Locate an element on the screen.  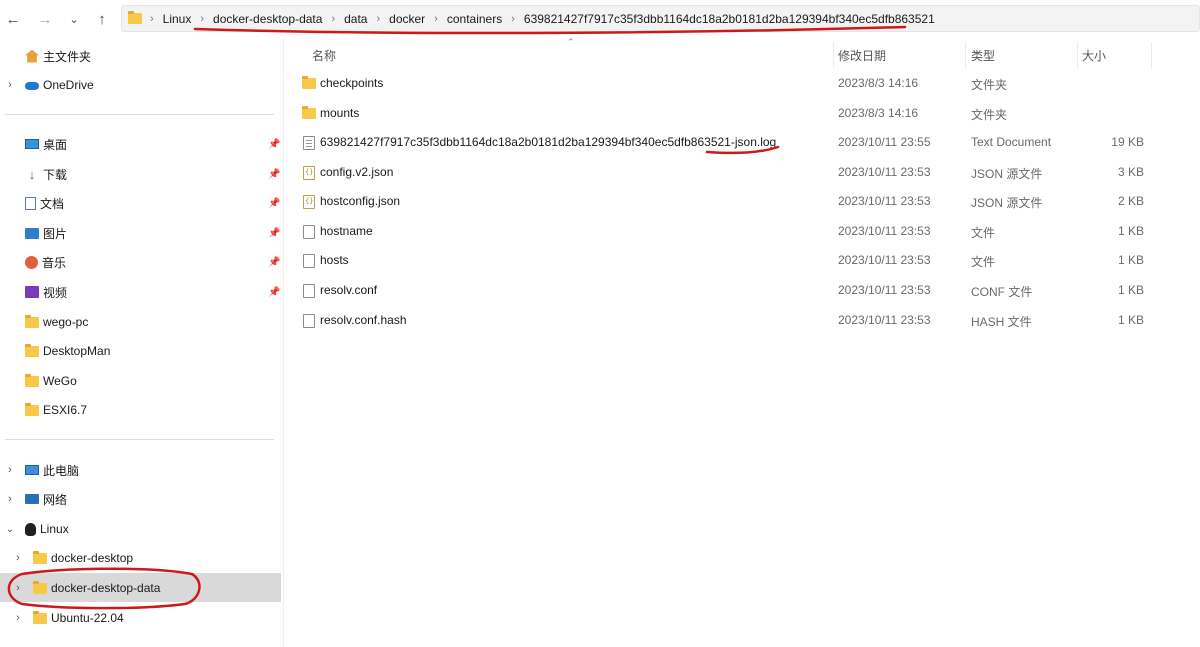
column-header-type: 类型 is located at coordinates (983, 55).